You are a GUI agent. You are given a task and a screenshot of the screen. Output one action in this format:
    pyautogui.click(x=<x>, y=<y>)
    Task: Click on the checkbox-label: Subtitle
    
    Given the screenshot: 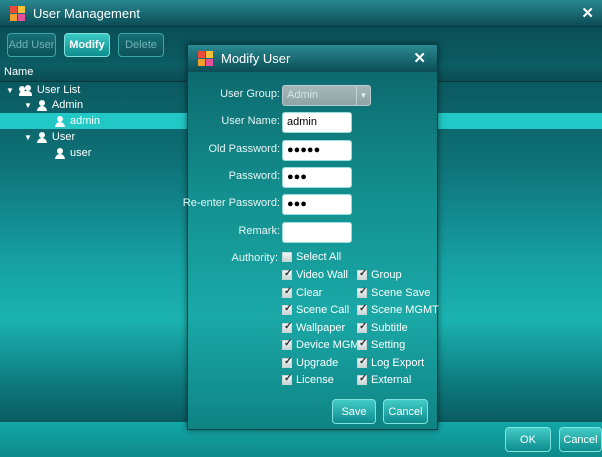 What is the action you would take?
    pyautogui.click(x=389, y=327)
    